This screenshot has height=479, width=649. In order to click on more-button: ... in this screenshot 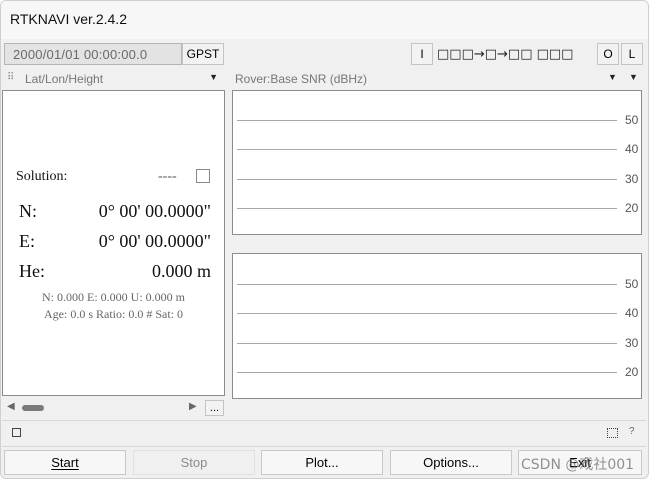, I will do `click(214, 408)`.